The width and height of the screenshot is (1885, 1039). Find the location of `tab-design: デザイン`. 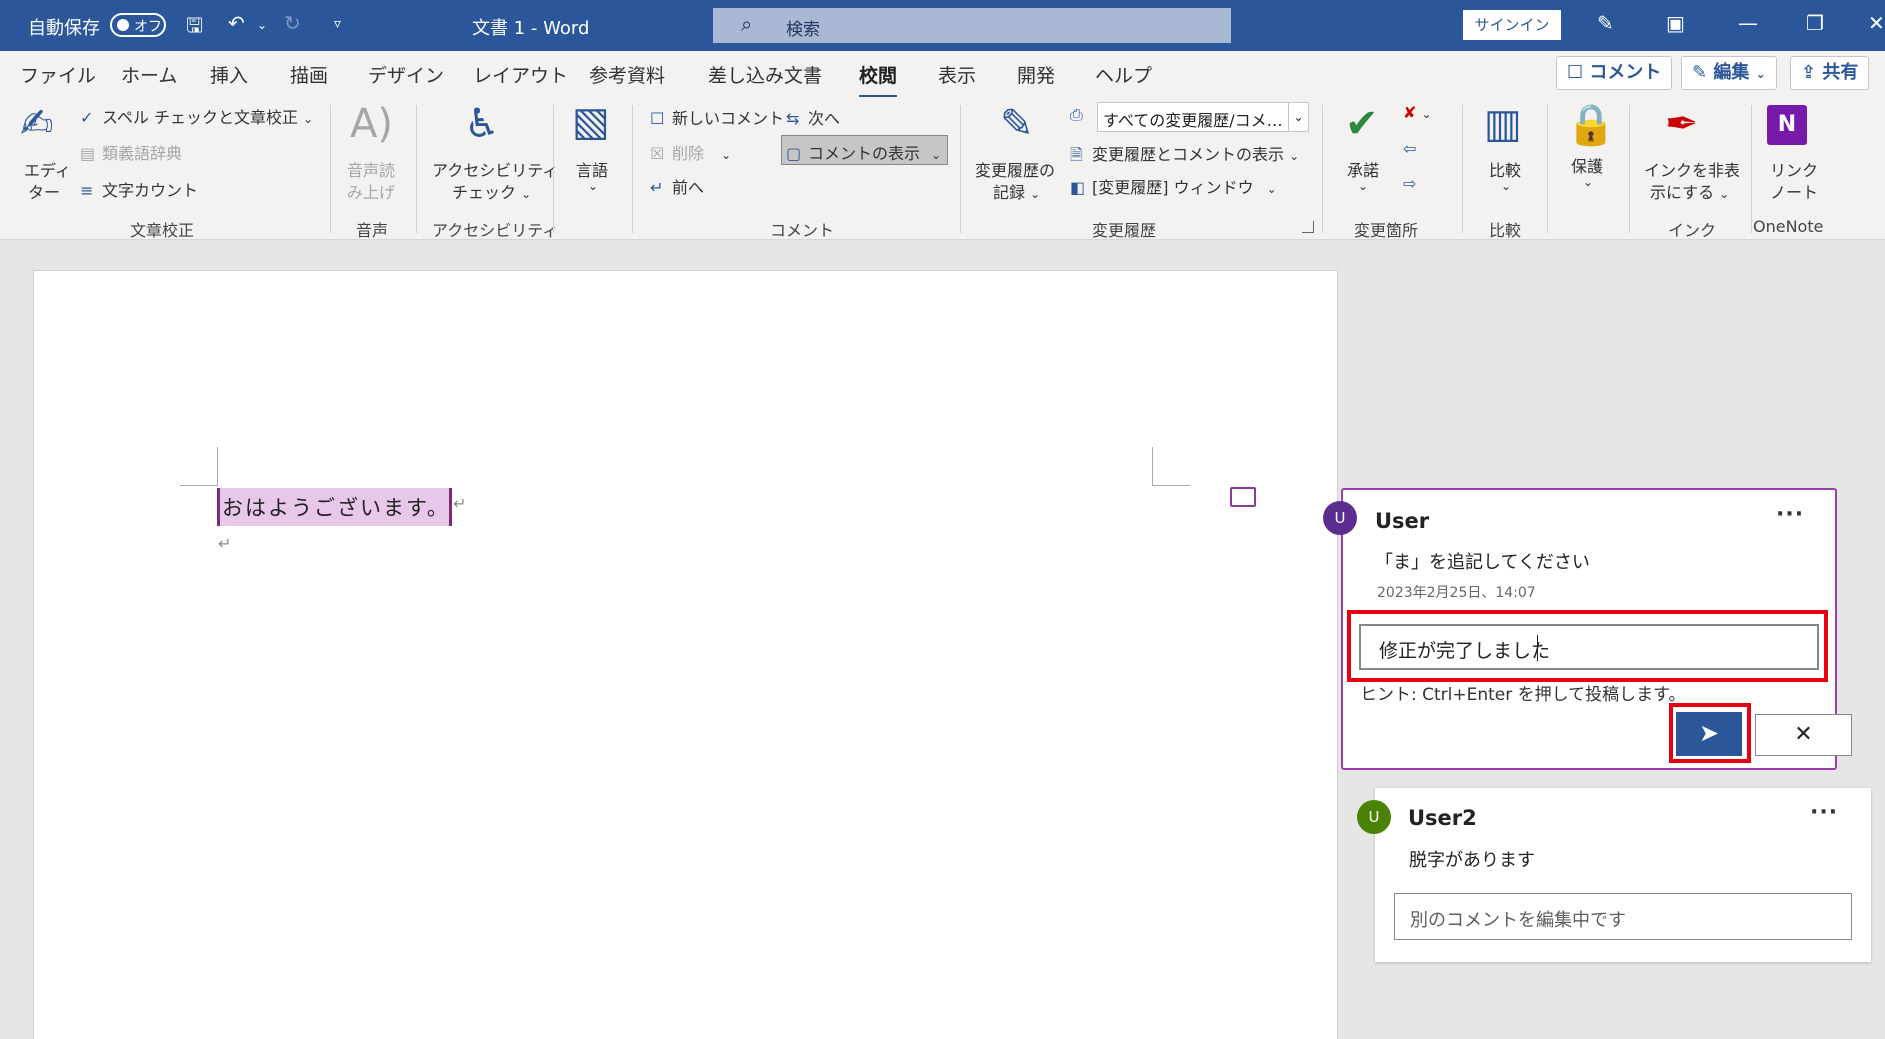

tab-design: デザイン is located at coordinates (406, 74).